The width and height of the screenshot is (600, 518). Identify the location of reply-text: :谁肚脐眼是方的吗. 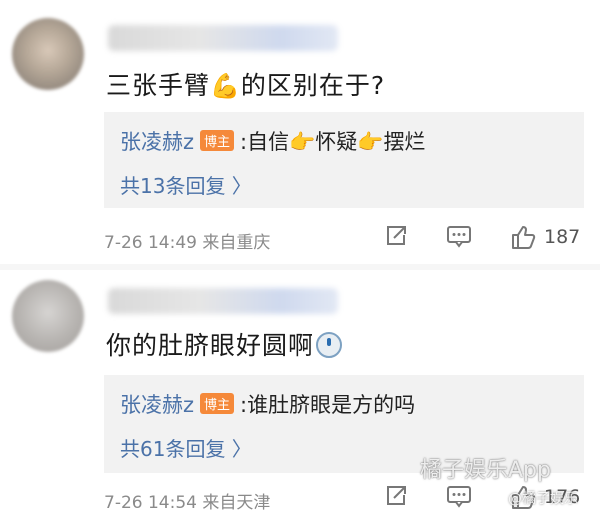
(328, 405).